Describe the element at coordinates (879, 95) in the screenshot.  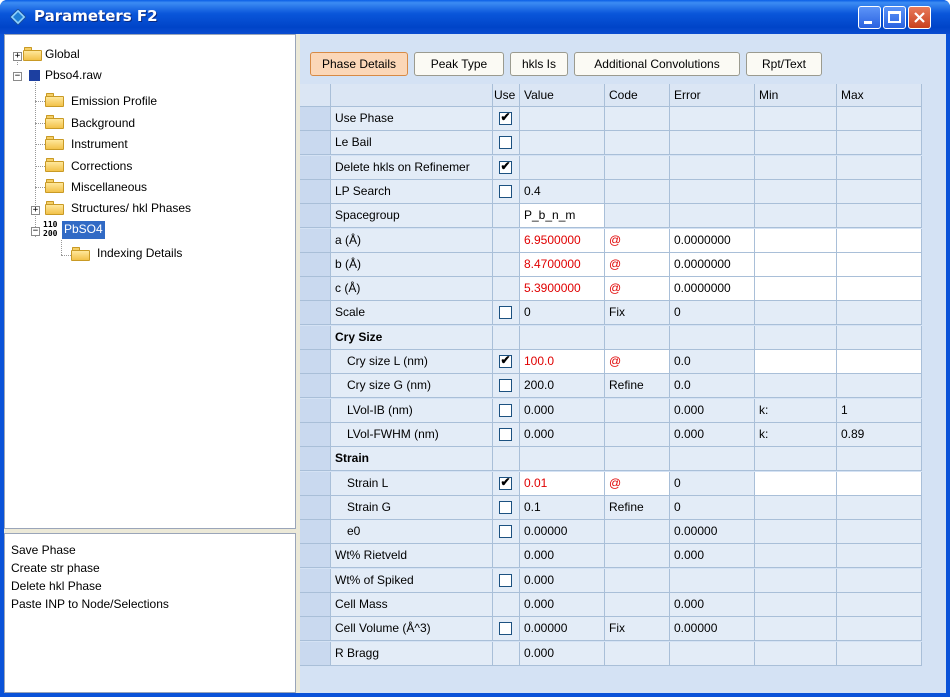
I see `header-max: Max` at that location.